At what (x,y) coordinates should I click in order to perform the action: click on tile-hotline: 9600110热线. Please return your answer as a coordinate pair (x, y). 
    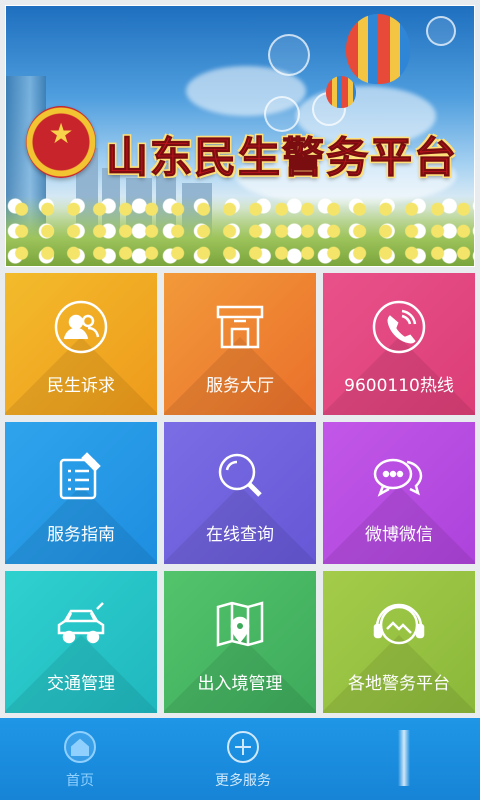
    Looking at the image, I should click on (399, 344).